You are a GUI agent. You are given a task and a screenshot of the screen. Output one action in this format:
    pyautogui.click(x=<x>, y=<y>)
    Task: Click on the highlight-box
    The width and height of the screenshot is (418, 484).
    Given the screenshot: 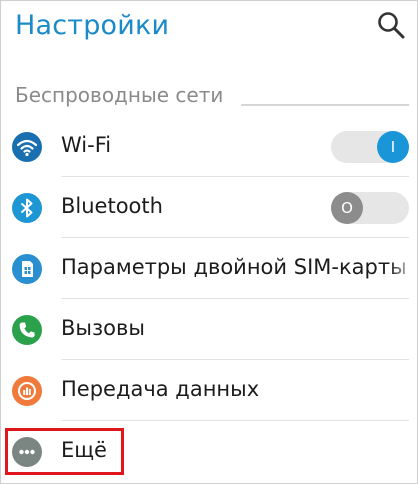 What is the action you would take?
    pyautogui.click(x=64, y=451)
    